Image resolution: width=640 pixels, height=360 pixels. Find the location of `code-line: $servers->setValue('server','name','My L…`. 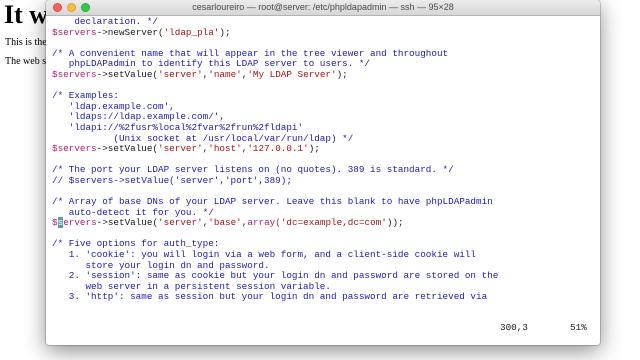

code-line: $servers->setValue('server','name','My L… is located at coordinates (325, 74).